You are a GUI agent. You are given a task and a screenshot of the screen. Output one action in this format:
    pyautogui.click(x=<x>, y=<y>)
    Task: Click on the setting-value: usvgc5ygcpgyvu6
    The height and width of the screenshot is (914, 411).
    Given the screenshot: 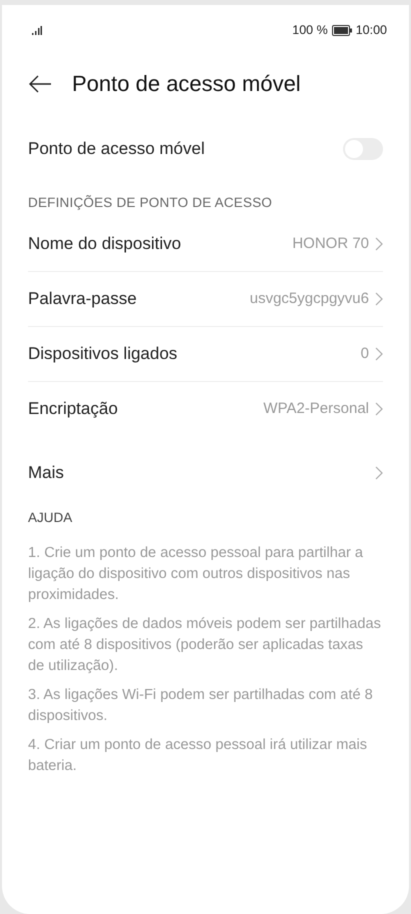 What is the action you would take?
    pyautogui.click(x=309, y=298)
    